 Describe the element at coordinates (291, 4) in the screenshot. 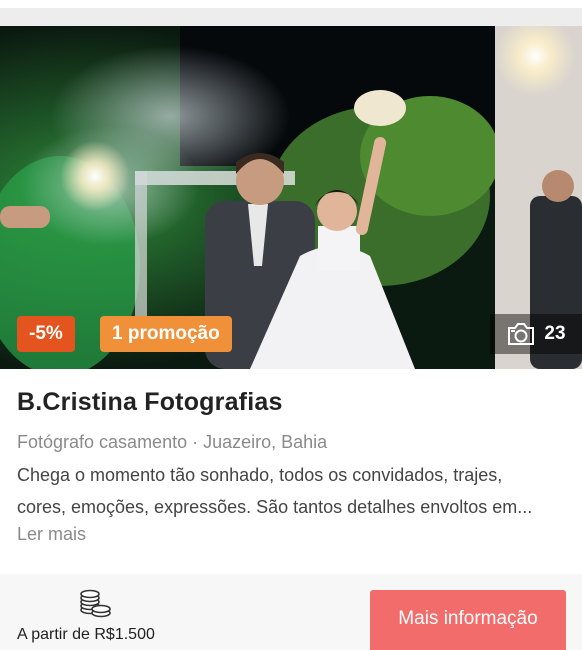

I see `top-strip` at that location.